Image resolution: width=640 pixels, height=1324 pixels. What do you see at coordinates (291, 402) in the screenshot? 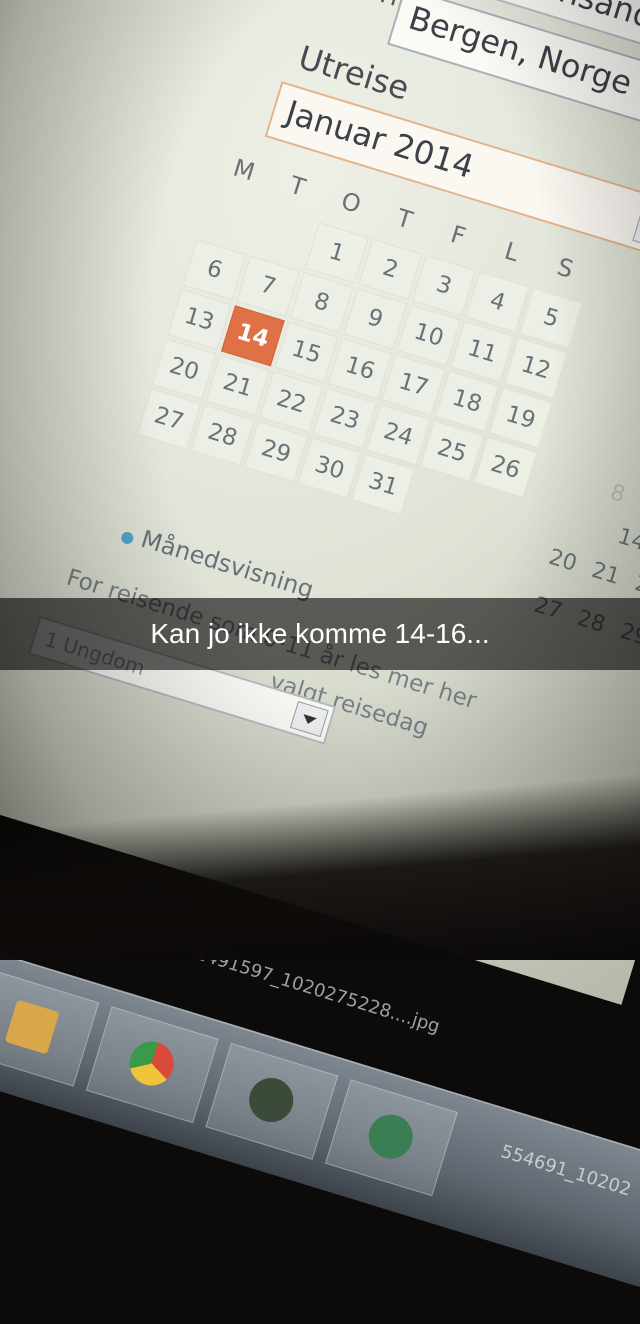
I see `calendar-day: 22` at bounding box center [291, 402].